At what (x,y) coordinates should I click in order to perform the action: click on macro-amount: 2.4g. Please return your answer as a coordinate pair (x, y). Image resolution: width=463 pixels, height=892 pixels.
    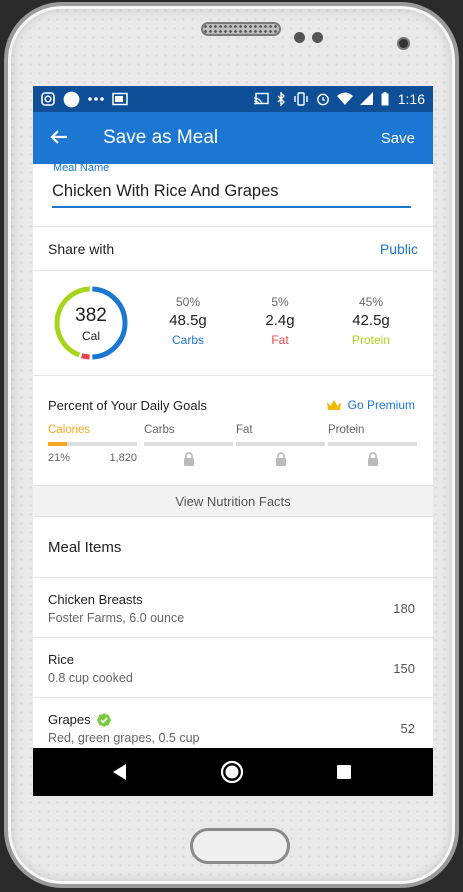
    Looking at the image, I should click on (280, 320).